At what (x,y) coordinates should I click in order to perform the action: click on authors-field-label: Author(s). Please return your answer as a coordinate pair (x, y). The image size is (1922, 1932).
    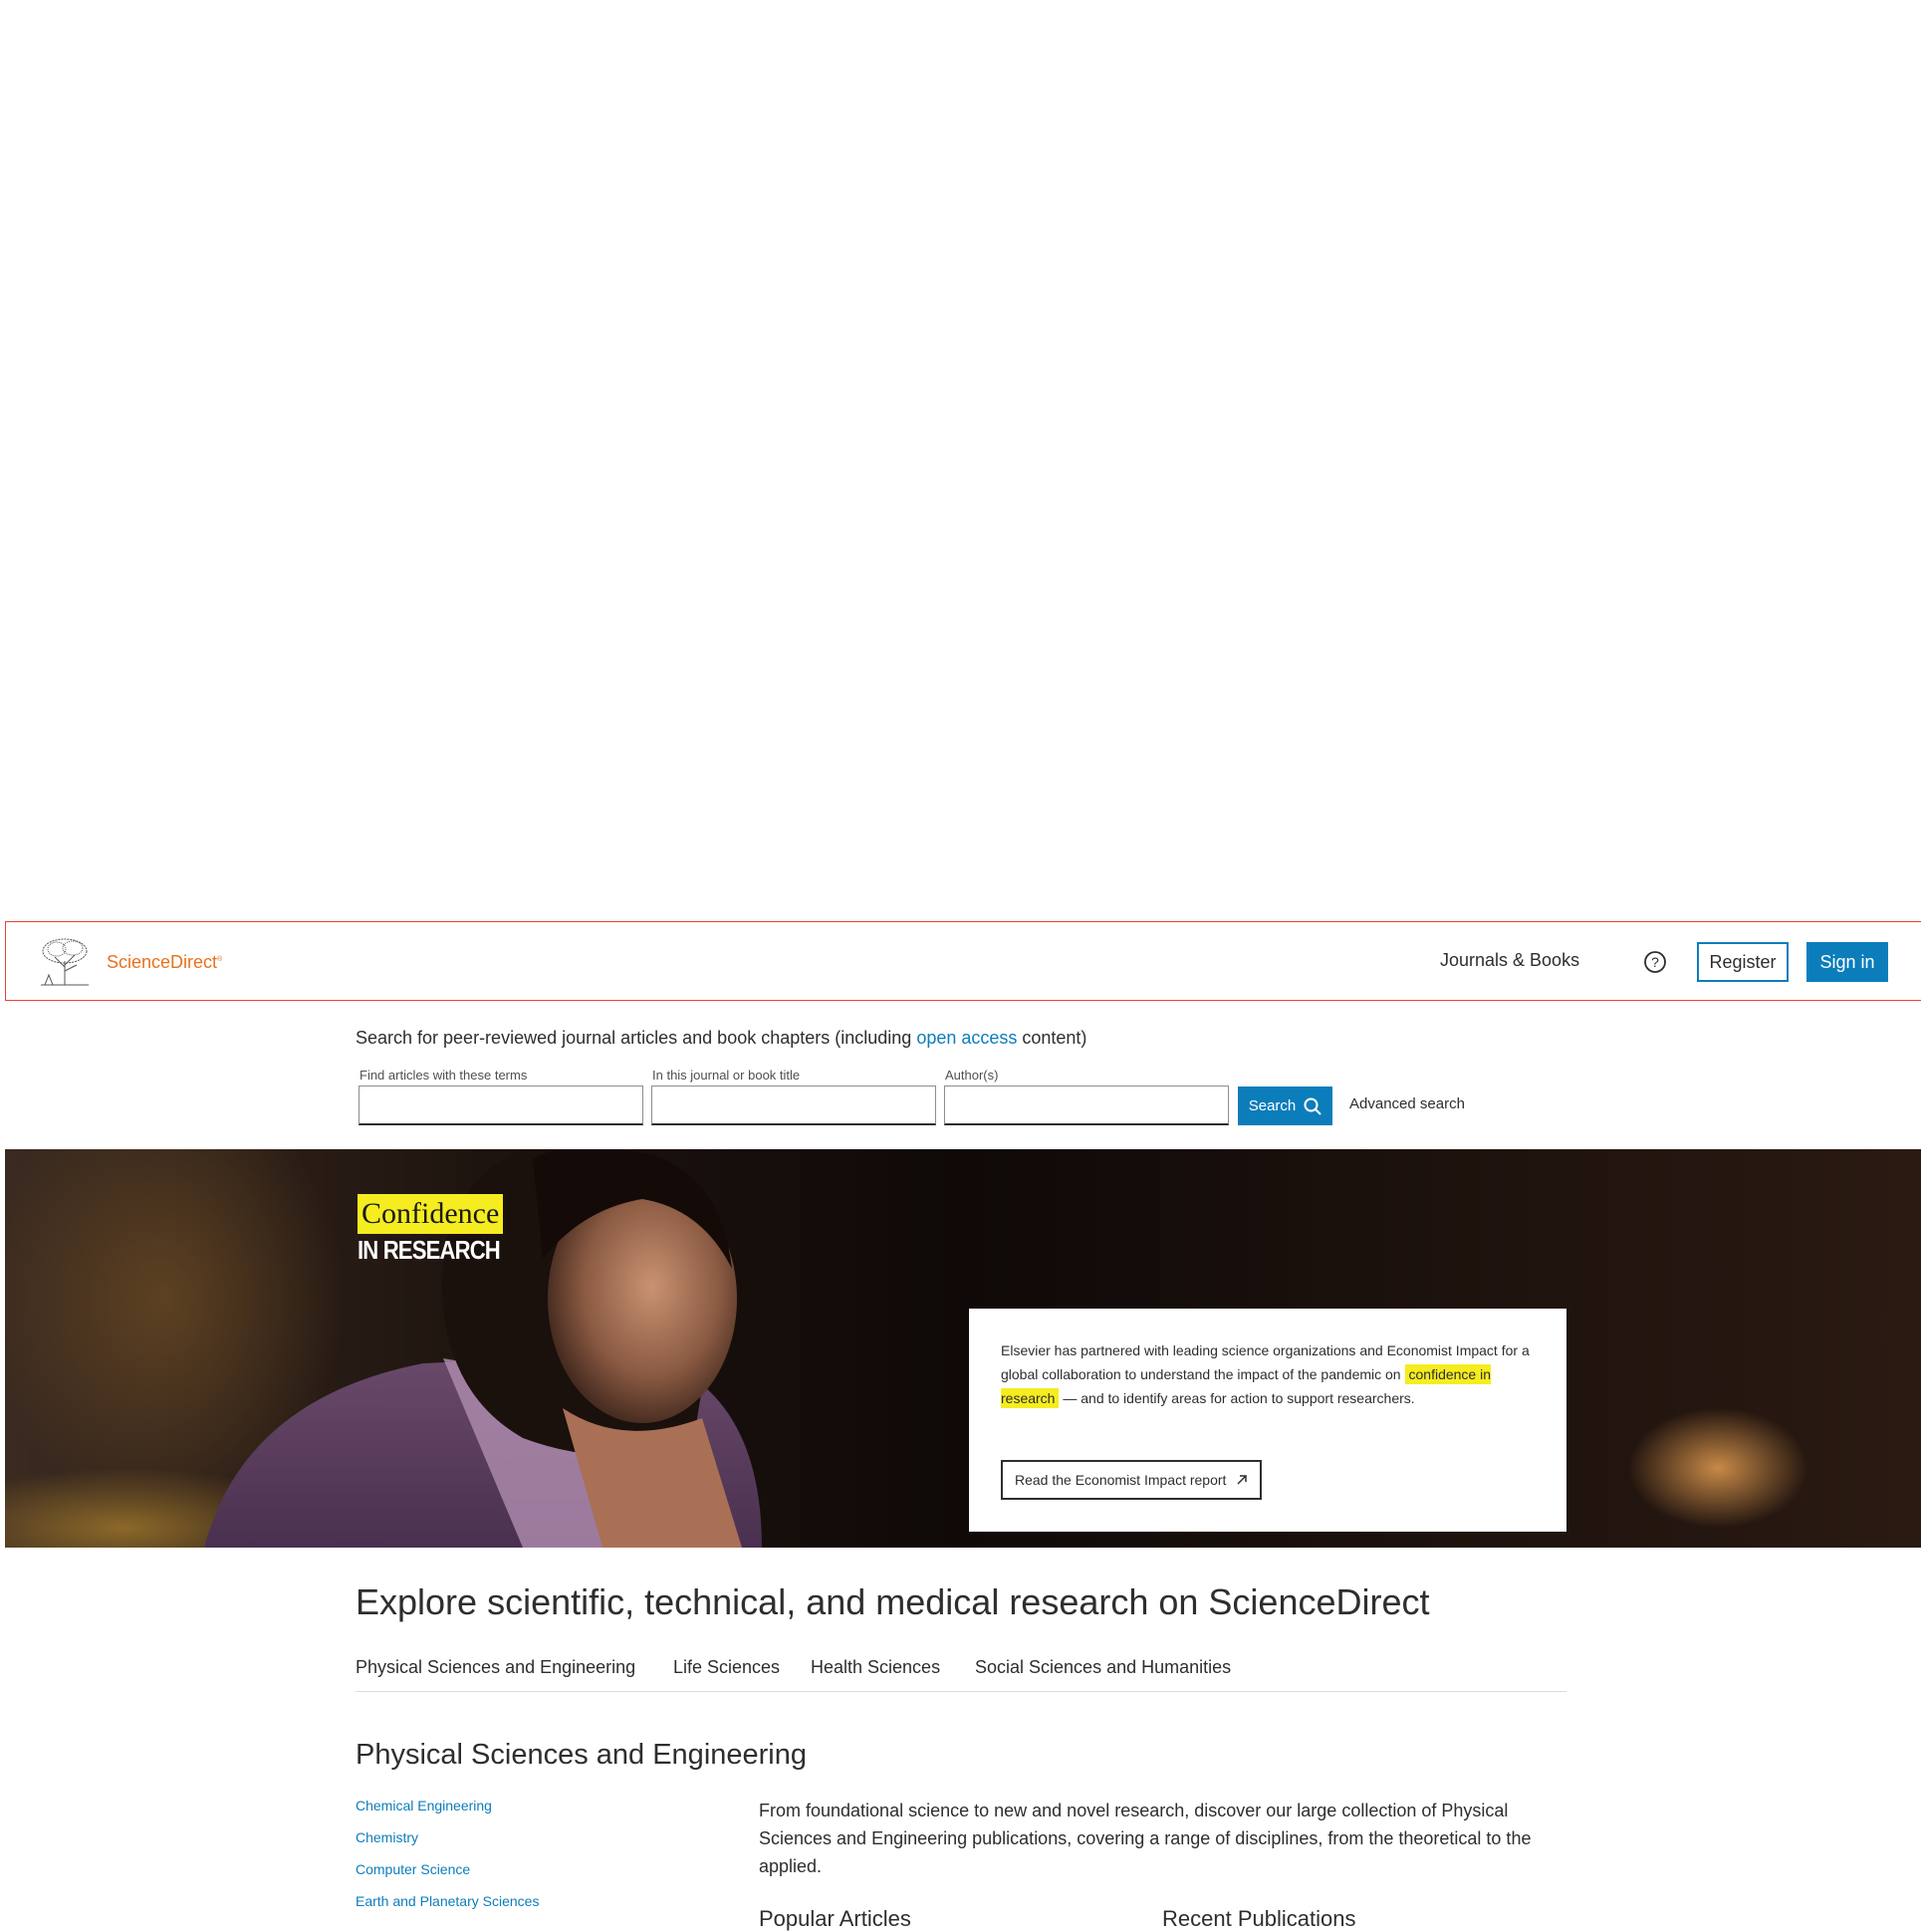
    Looking at the image, I should click on (972, 1076).